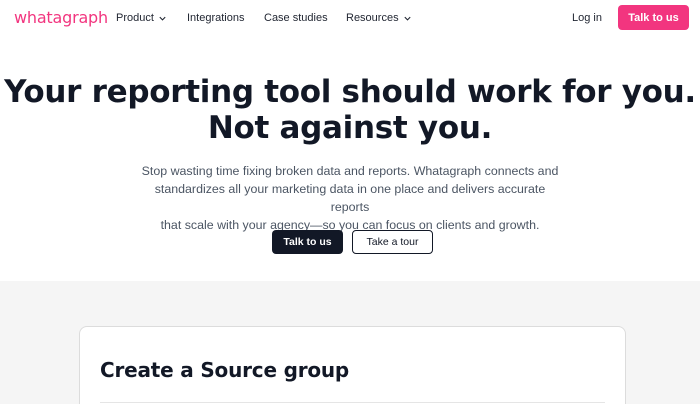 The image size is (700, 404). Describe the element at coordinates (350, 92) in the screenshot. I see `hero-title-line-1: Your reporting tool should work for you.` at that location.